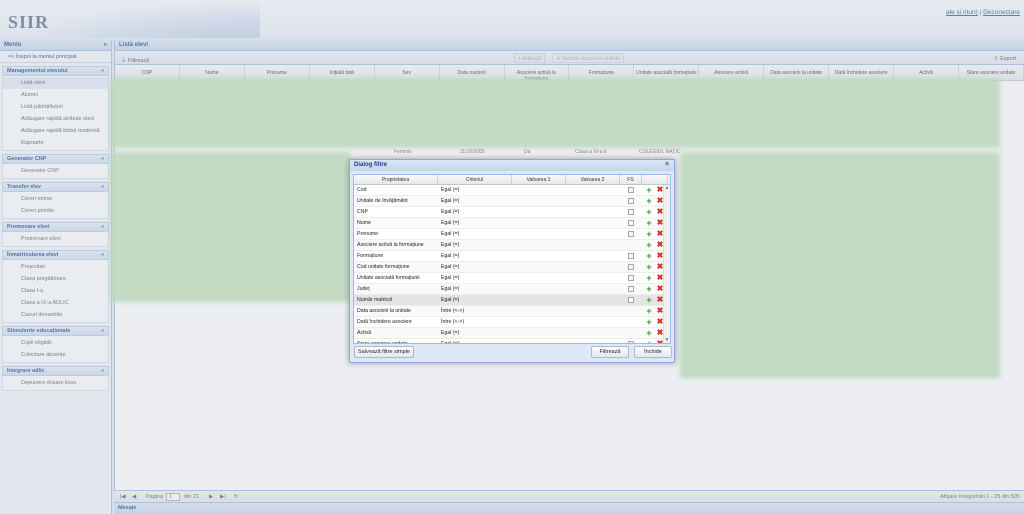 This screenshot has height=514, width=1024. Describe the element at coordinates (382, 201) in the screenshot. I see `filter-property: Unitate de învățământ` at that location.